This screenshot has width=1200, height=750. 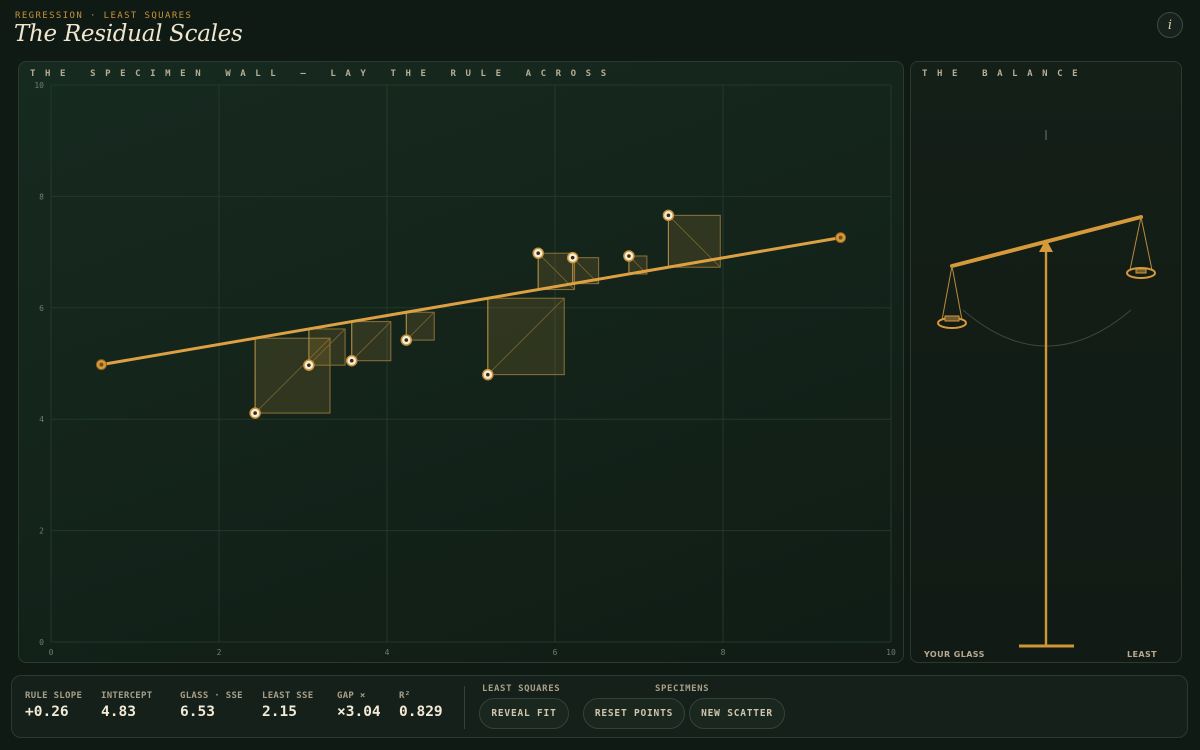 What do you see at coordinates (39, 85) in the screenshot?
I see `y-tick-label: 10` at bounding box center [39, 85].